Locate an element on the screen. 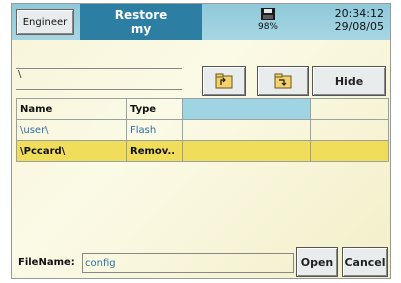 The width and height of the screenshot is (401, 283). folder-new-button is located at coordinates (283, 81).